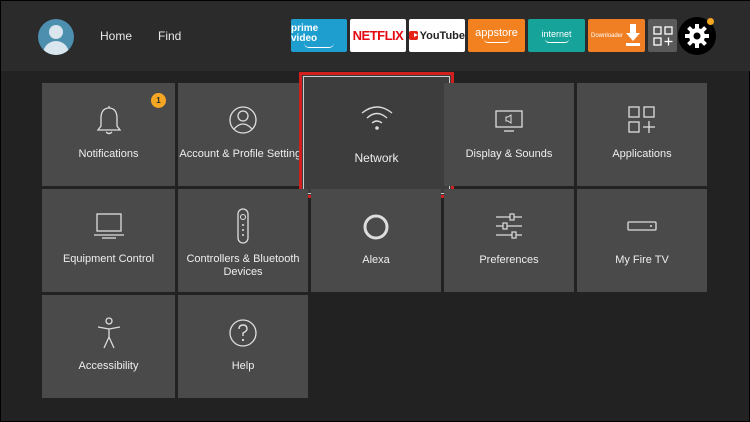 Image resolution: width=750 pixels, height=422 pixels. I want to click on tile-label: Accessibility, so click(108, 366).